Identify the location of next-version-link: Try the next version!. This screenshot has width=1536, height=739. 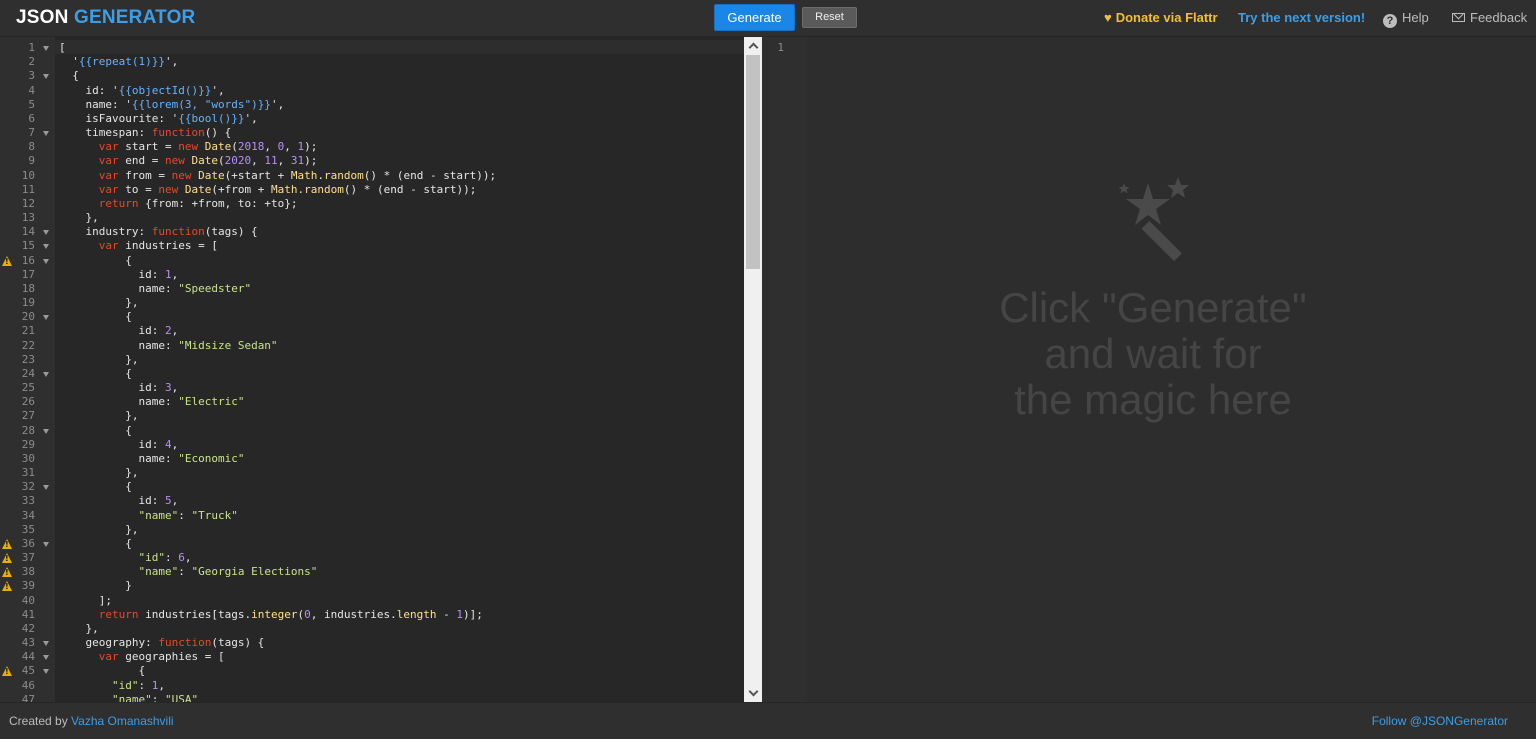
(1301, 18).